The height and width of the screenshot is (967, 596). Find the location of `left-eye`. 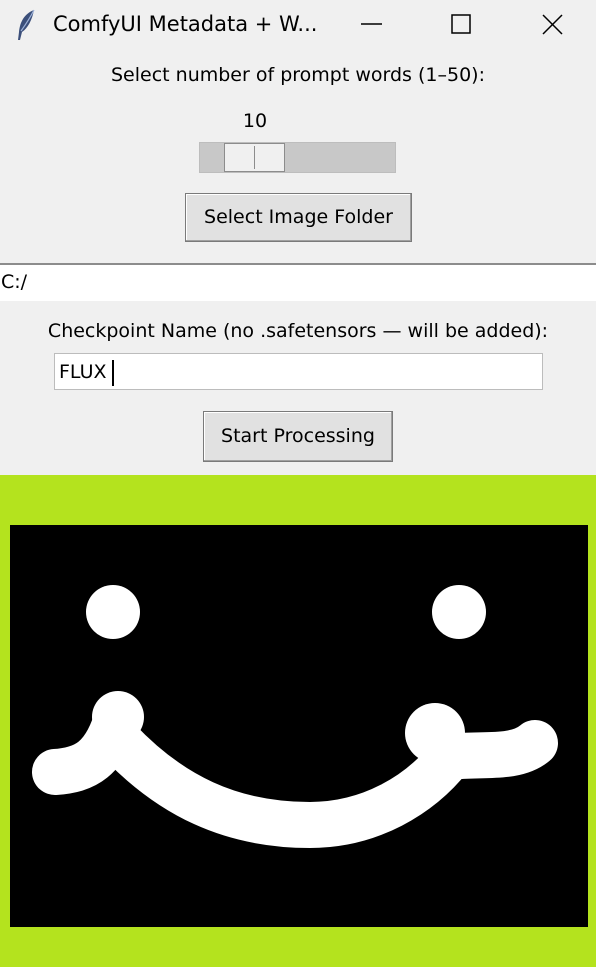

left-eye is located at coordinates (113, 612).